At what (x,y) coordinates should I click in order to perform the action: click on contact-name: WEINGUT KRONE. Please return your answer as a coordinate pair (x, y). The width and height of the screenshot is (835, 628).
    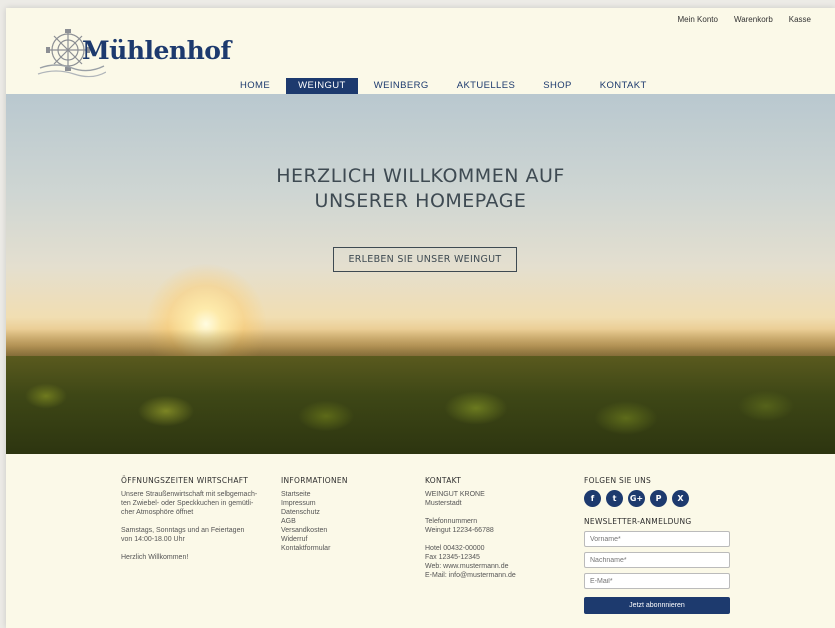
    Looking at the image, I should click on (455, 494).